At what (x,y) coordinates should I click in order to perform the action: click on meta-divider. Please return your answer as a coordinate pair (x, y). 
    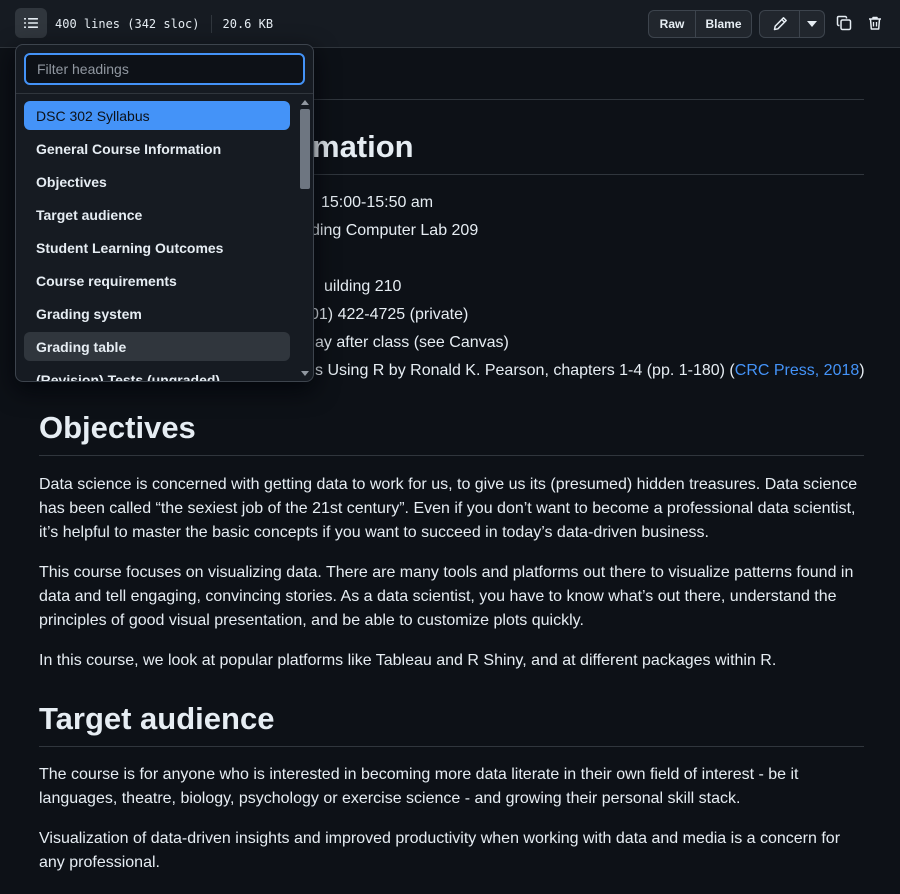
    Looking at the image, I should click on (211, 24).